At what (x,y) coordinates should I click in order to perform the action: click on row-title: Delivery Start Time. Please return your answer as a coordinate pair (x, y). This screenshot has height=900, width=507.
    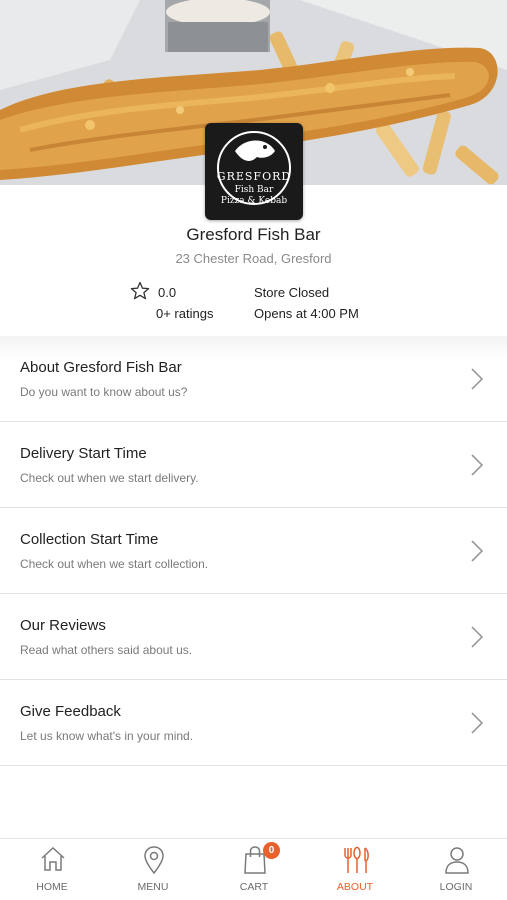
    Looking at the image, I should click on (83, 453).